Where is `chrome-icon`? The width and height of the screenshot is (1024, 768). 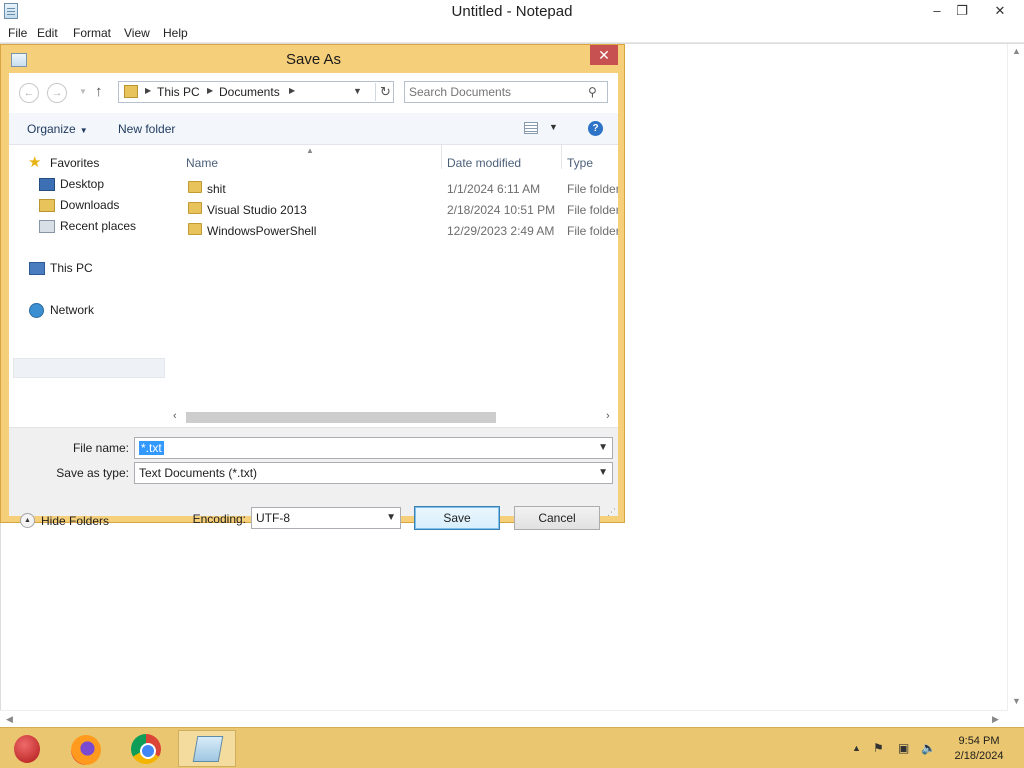 chrome-icon is located at coordinates (146, 749).